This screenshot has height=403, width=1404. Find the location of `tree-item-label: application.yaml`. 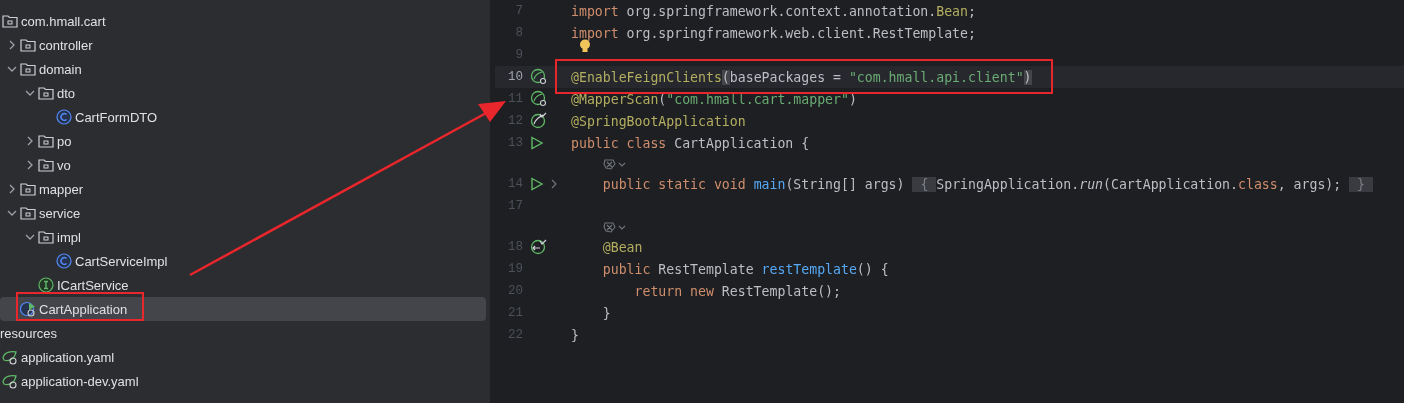

tree-item-label: application.yaml is located at coordinates (68, 357).